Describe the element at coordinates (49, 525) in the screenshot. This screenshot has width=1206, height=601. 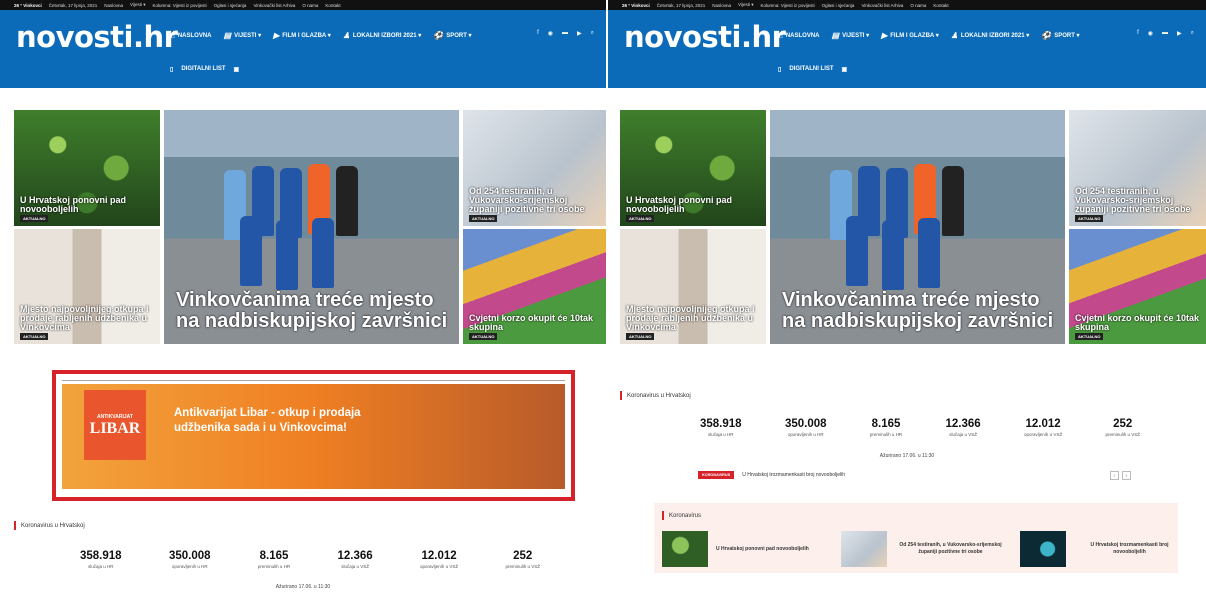
I see `corona-section-title: Koronavirus u Hrvatskoj` at that location.